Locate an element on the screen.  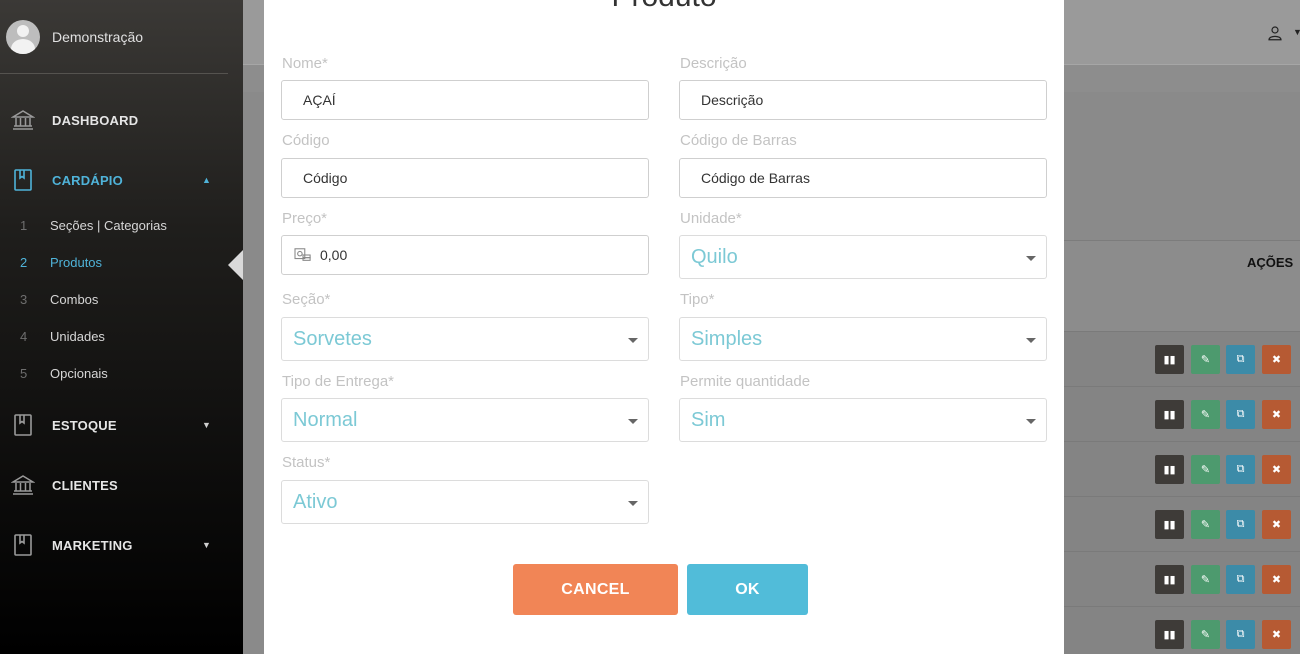
subitem-label: Opcionais is located at coordinates (79, 373).